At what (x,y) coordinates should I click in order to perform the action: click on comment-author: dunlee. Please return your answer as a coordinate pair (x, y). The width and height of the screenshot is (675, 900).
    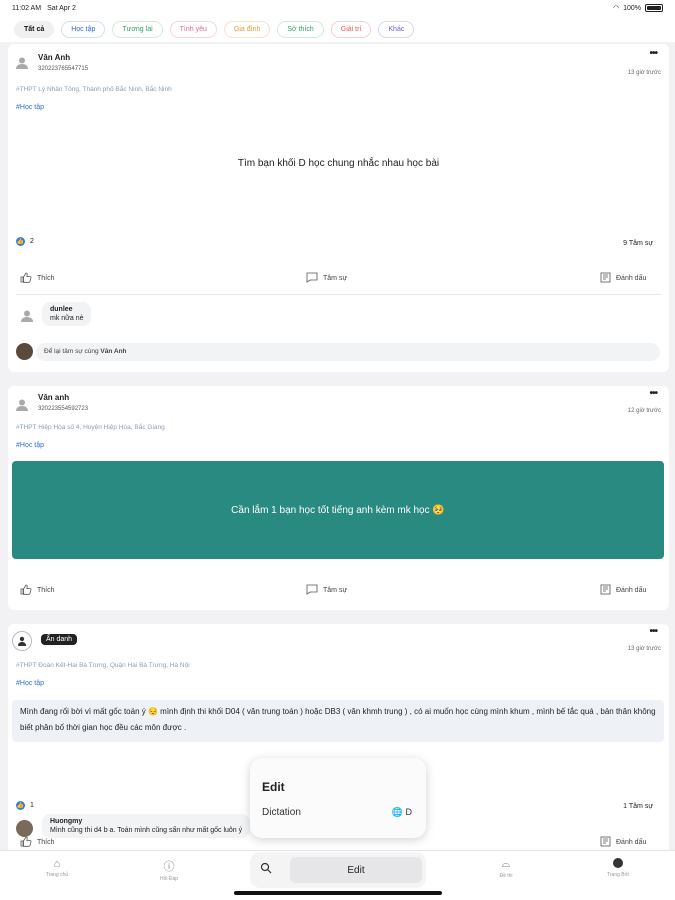
    Looking at the image, I should click on (61, 309).